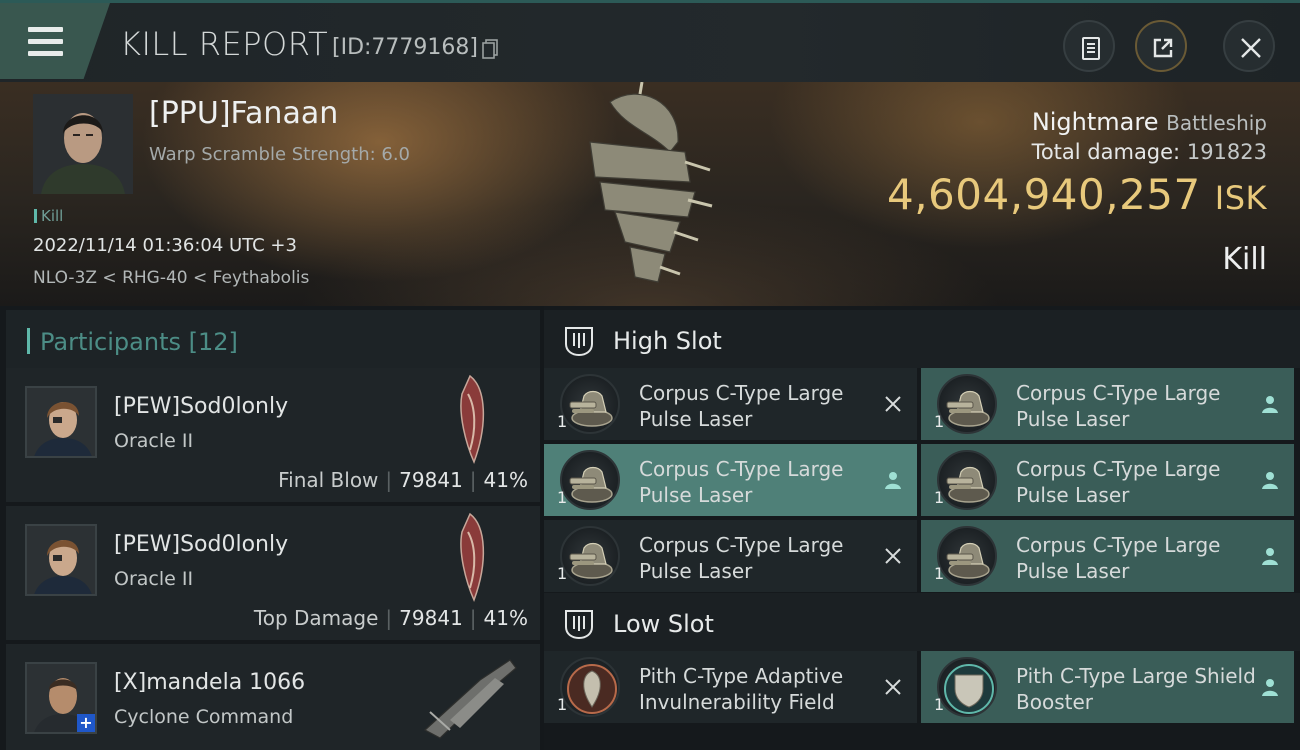 The height and width of the screenshot is (750, 1300). I want to click on isk-value: 4,604,940,257 ISK, so click(1077, 194).